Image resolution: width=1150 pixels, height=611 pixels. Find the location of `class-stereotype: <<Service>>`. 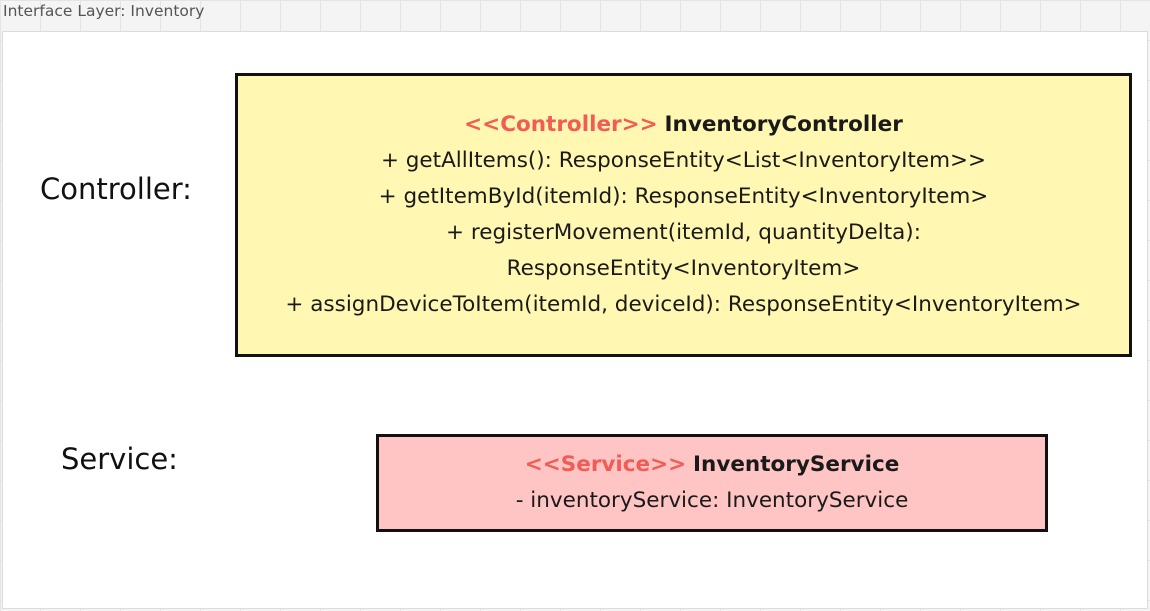

class-stereotype: <<Service>> is located at coordinates (605, 464).